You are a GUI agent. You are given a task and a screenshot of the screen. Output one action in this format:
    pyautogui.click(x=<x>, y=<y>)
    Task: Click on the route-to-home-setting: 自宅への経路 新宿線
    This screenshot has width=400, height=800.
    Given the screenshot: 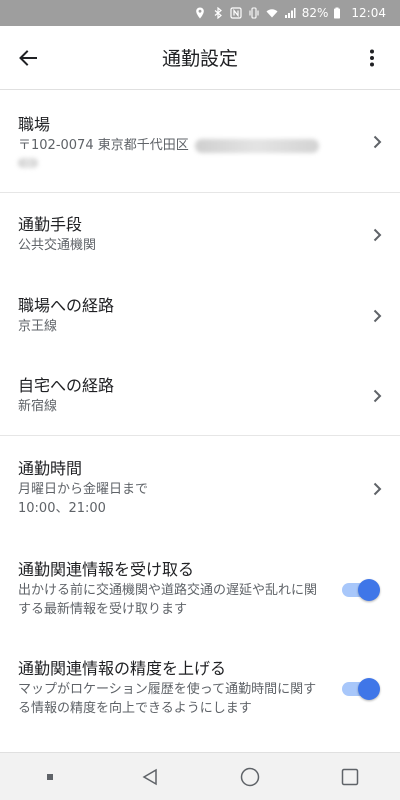 What is the action you would take?
    pyautogui.click(x=200, y=395)
    